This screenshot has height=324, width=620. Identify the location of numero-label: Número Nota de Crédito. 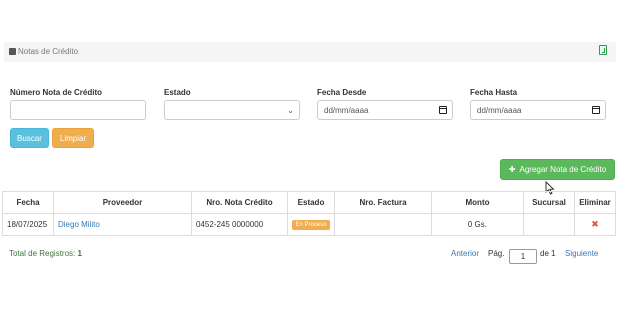
(56, 92).